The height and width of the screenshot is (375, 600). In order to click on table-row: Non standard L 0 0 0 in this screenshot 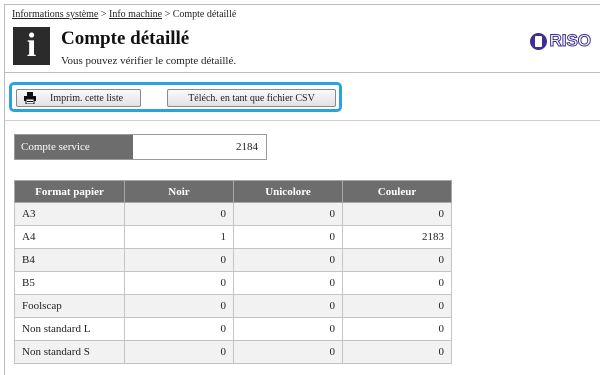, I will do `click(233, 329)`.